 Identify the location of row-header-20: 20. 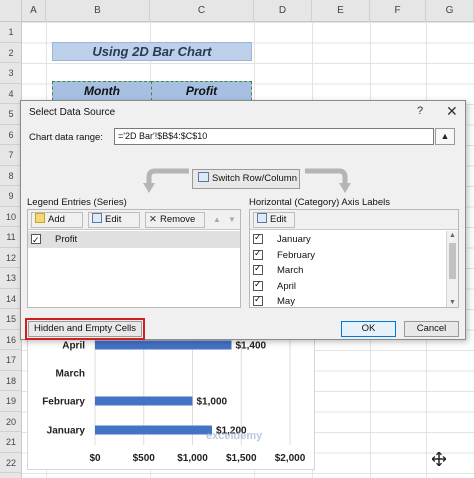
(11, 422).